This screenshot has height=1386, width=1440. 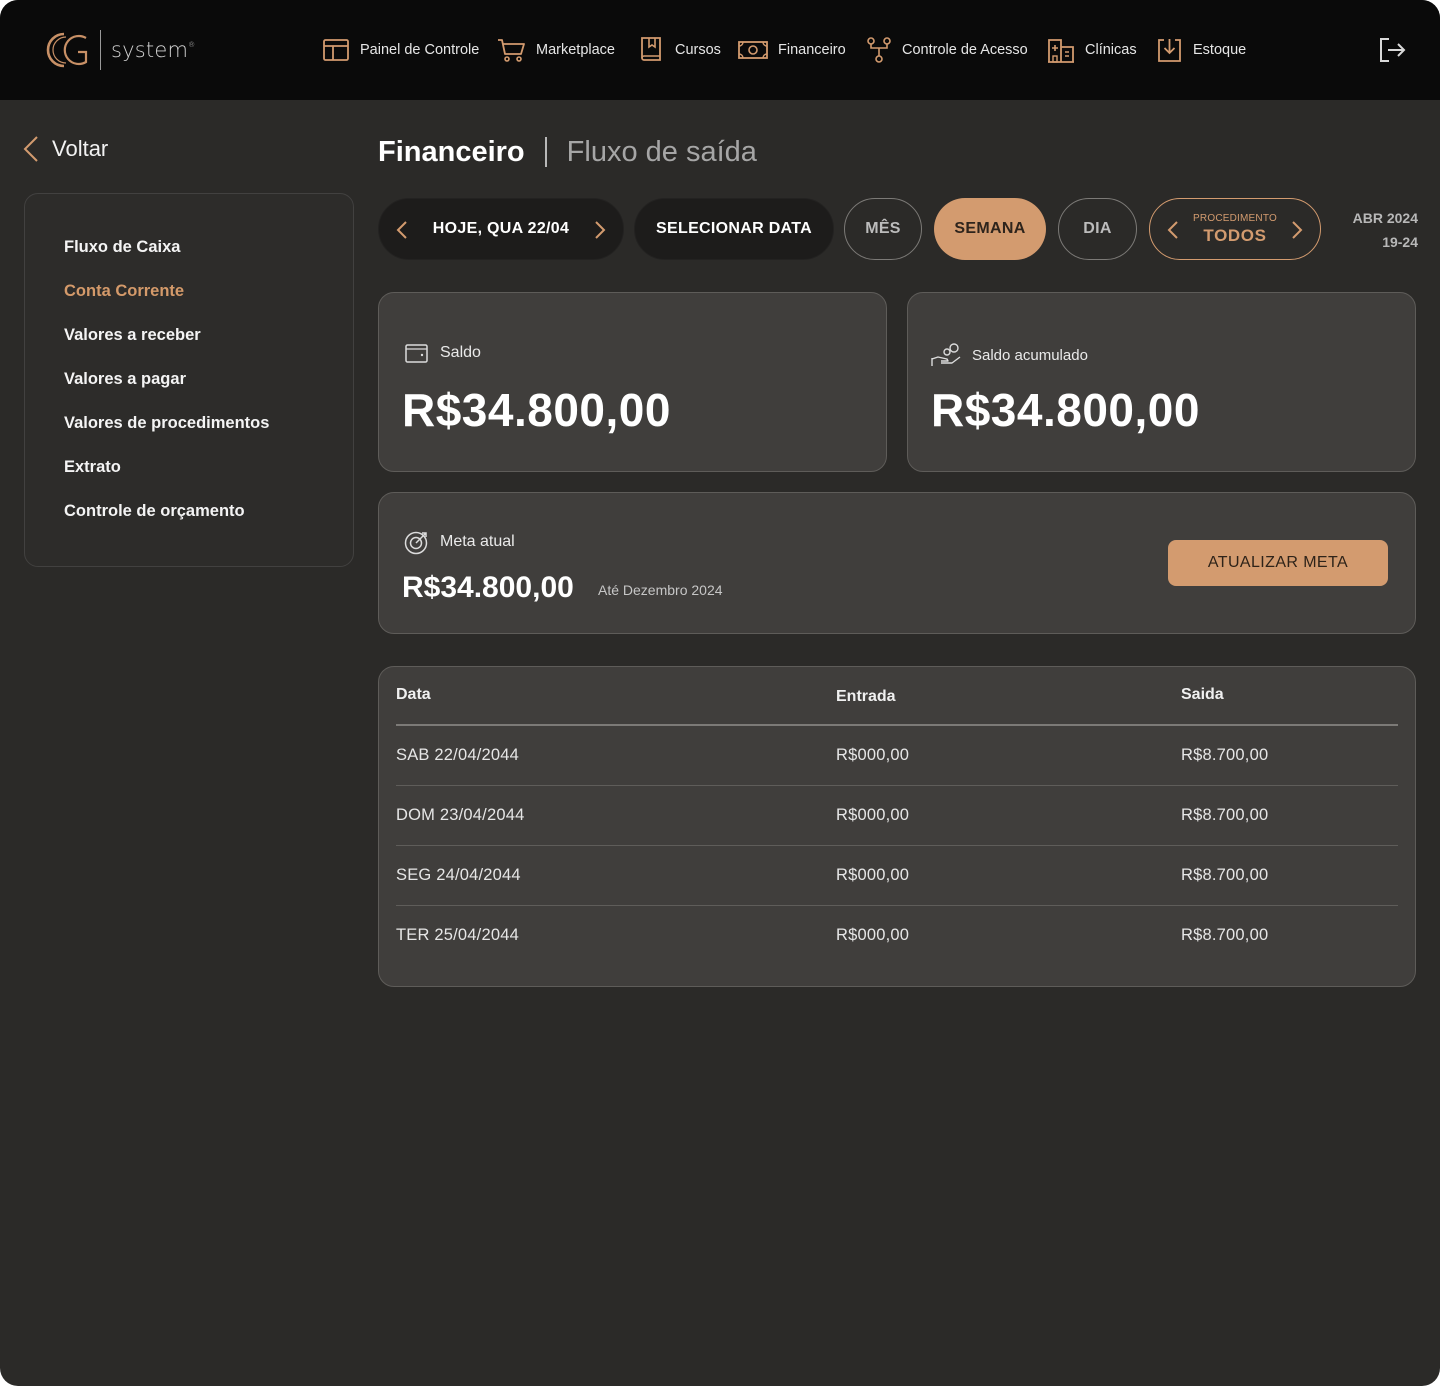 I want to click on table-row: SEG 24/04/2044 R$000,00 R$8.700,00, so click(x=897, y=876).